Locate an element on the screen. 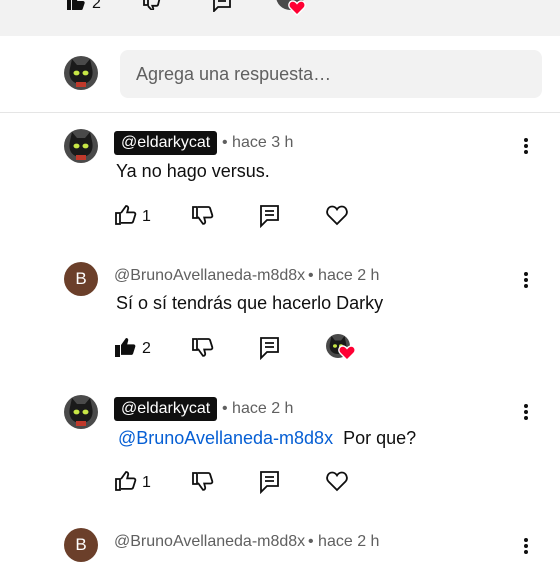 The height and width of the screenshot is (562, 560). comment-text: Sí o sí tendrás que hacerlo Darky is located at coordinates (250, 303).